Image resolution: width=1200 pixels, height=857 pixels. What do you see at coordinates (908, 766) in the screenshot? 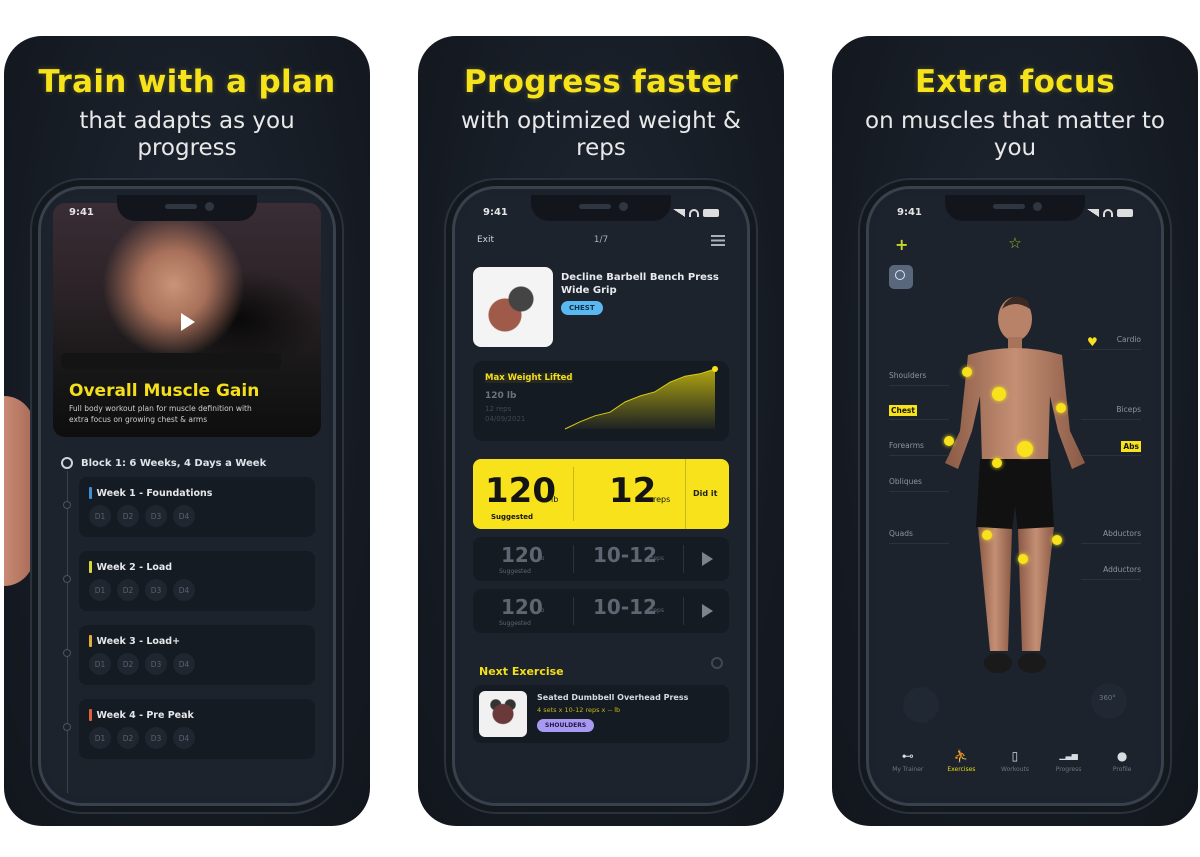
I see `tab-my-trainer: ⊷ My Trainer` at bounding box center [908, 766].